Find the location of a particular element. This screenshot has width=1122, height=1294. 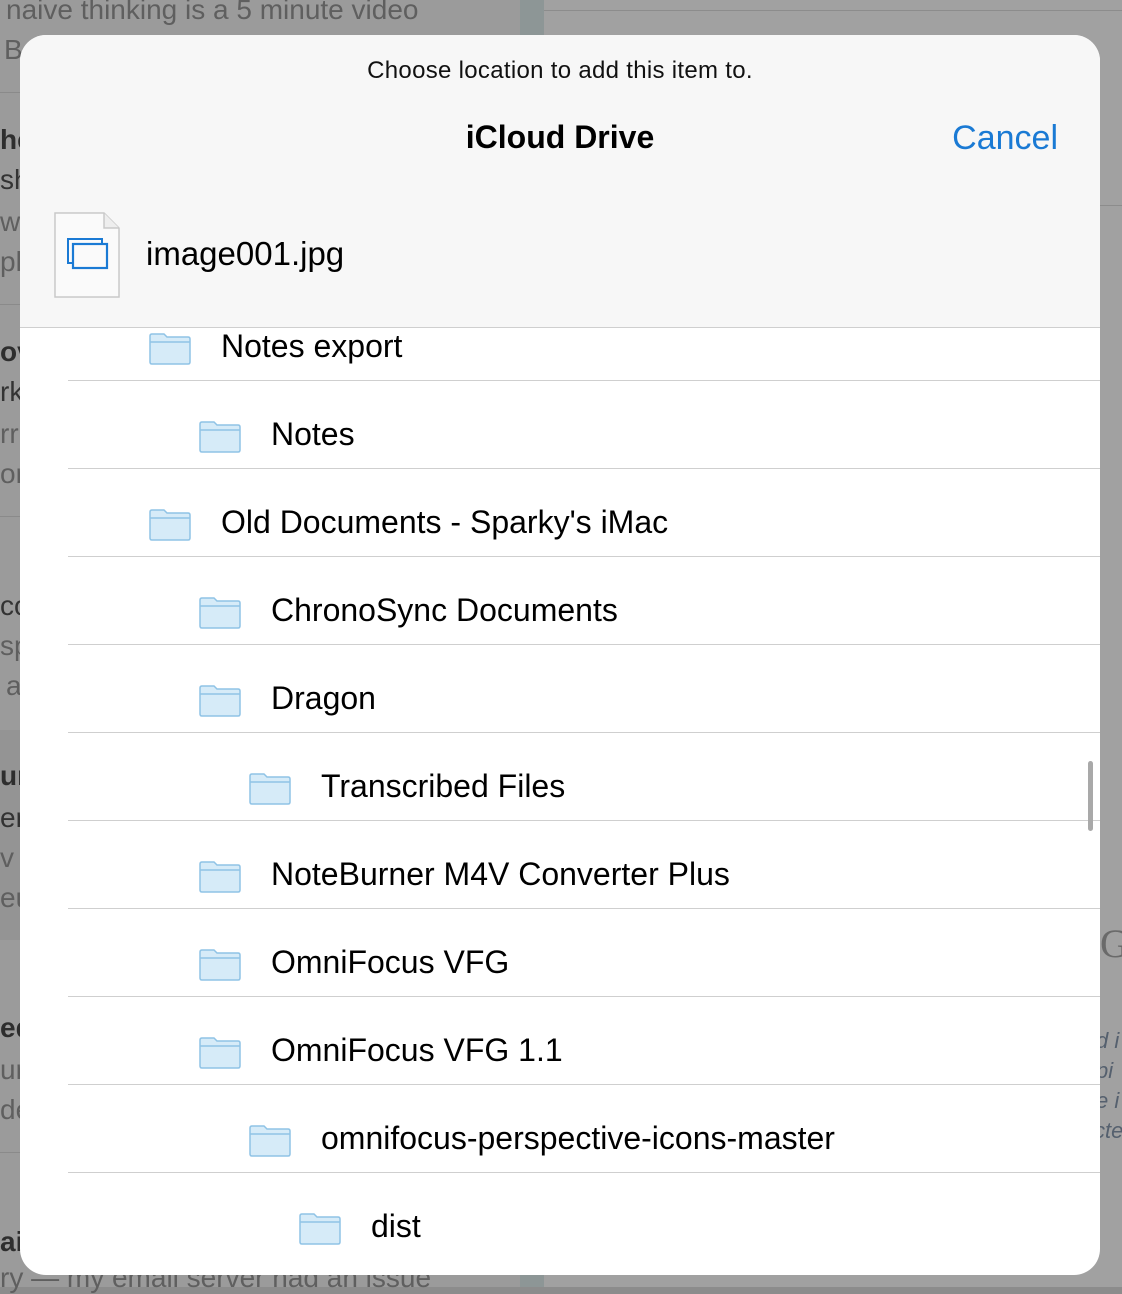

background-text: rr is located at coordinates (9, 433).